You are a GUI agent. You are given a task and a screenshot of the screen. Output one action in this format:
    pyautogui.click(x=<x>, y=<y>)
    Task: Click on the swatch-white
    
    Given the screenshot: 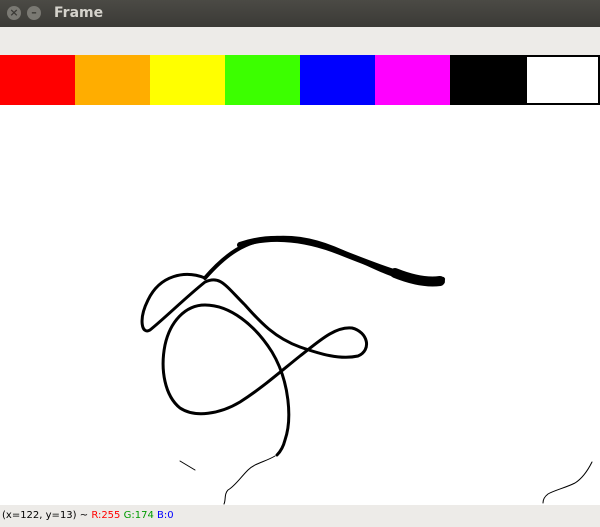 What is the action you would take?
    pyautogui.click(x=562, y=80)
    